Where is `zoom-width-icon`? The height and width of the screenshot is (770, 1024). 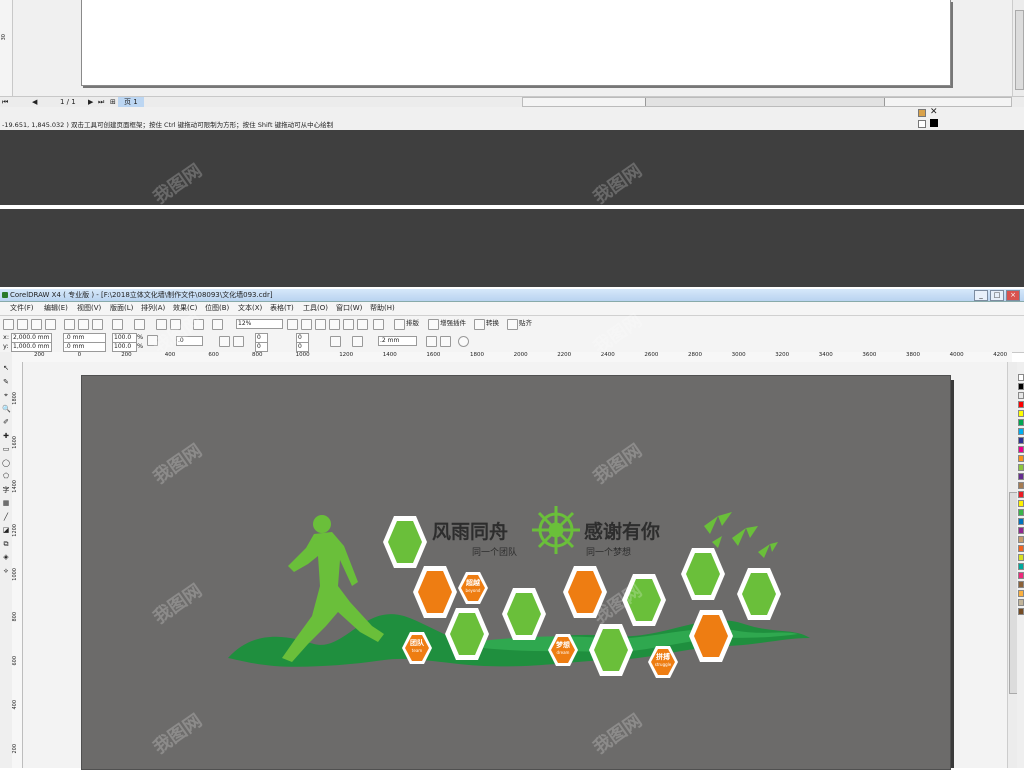
zoom-width-icon is located at coordinates (362, 324).